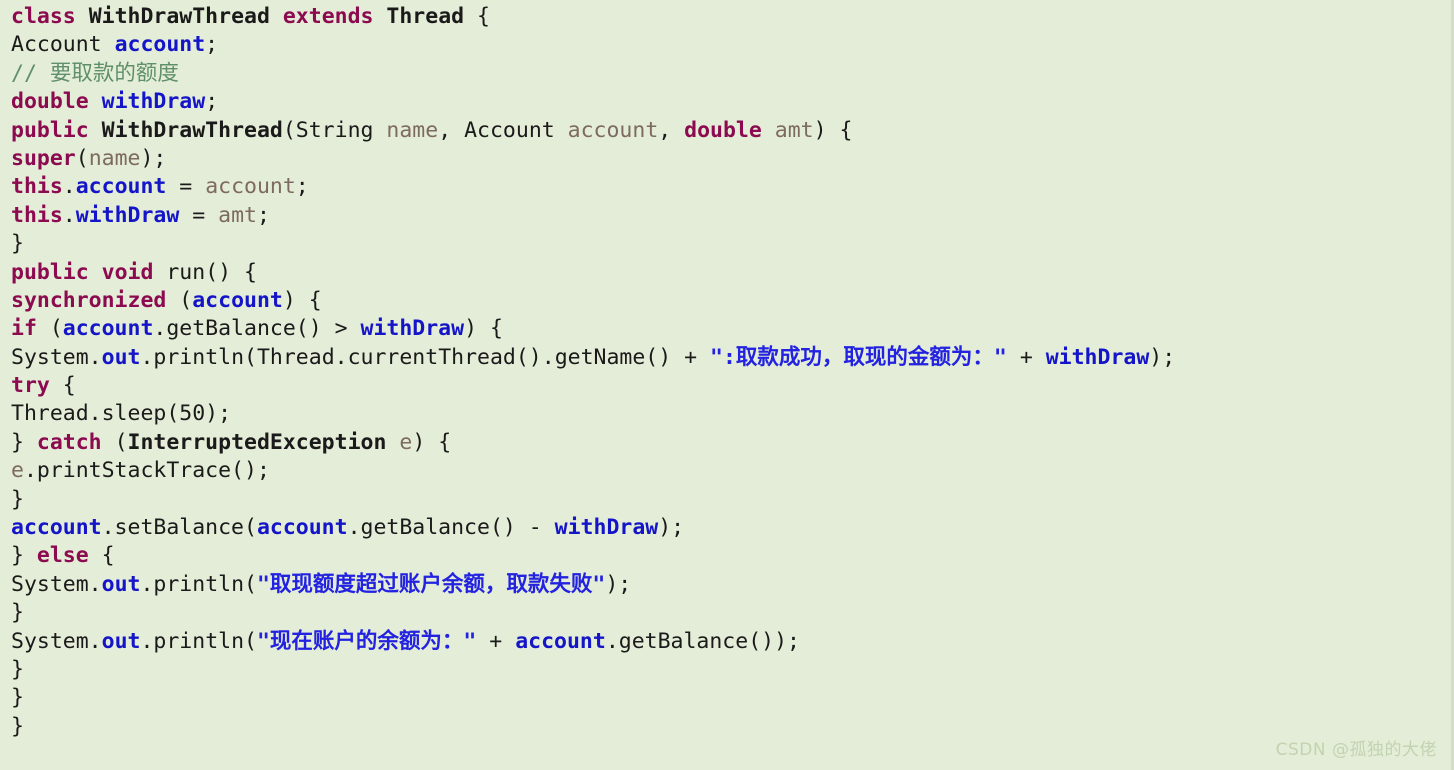 The height and width of the screenshot is (770, 1454). What do you see at coordinates (406, 442) in the screenshot?
I see `code-token: e` at bounding box center [406, 442].